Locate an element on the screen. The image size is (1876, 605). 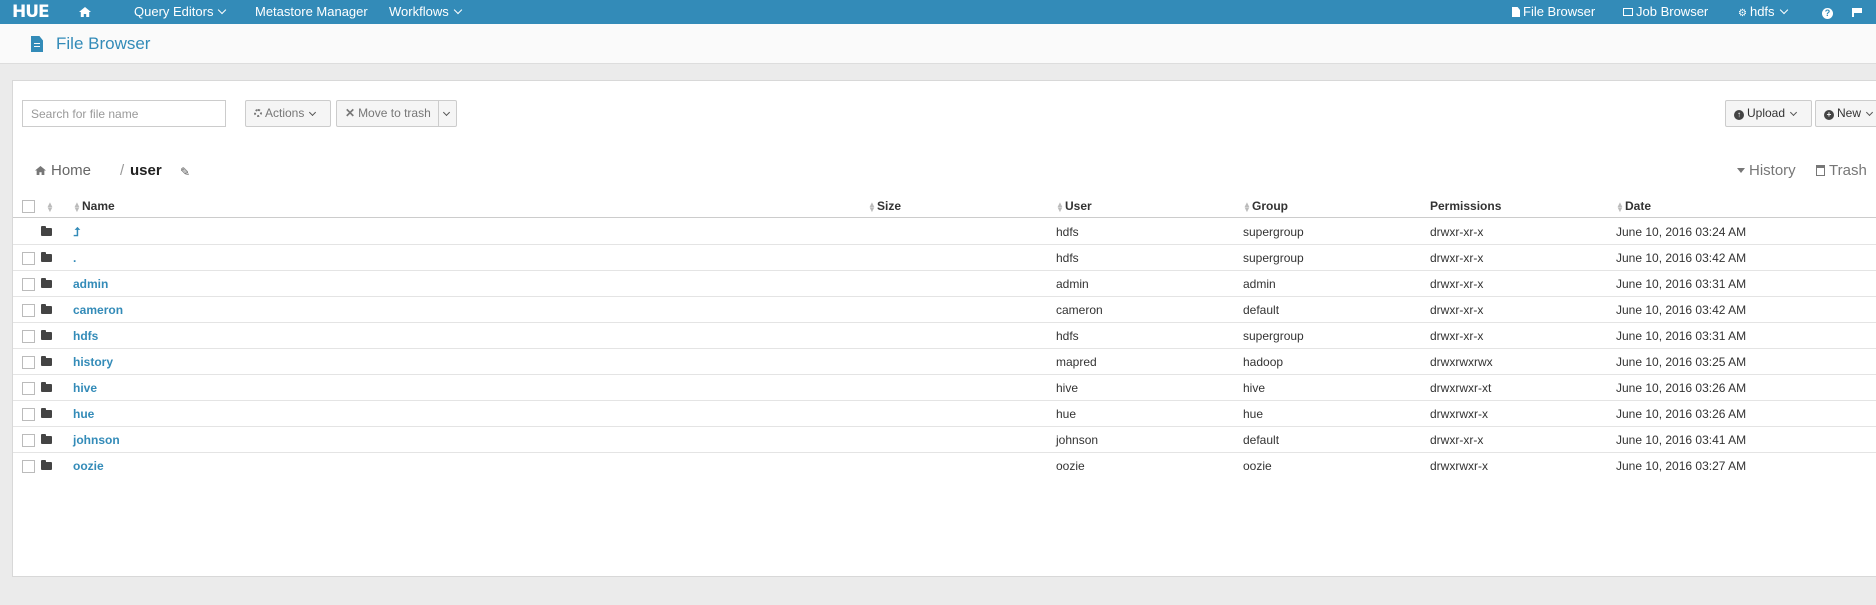
type-sort is located at coordinates (50, 206).